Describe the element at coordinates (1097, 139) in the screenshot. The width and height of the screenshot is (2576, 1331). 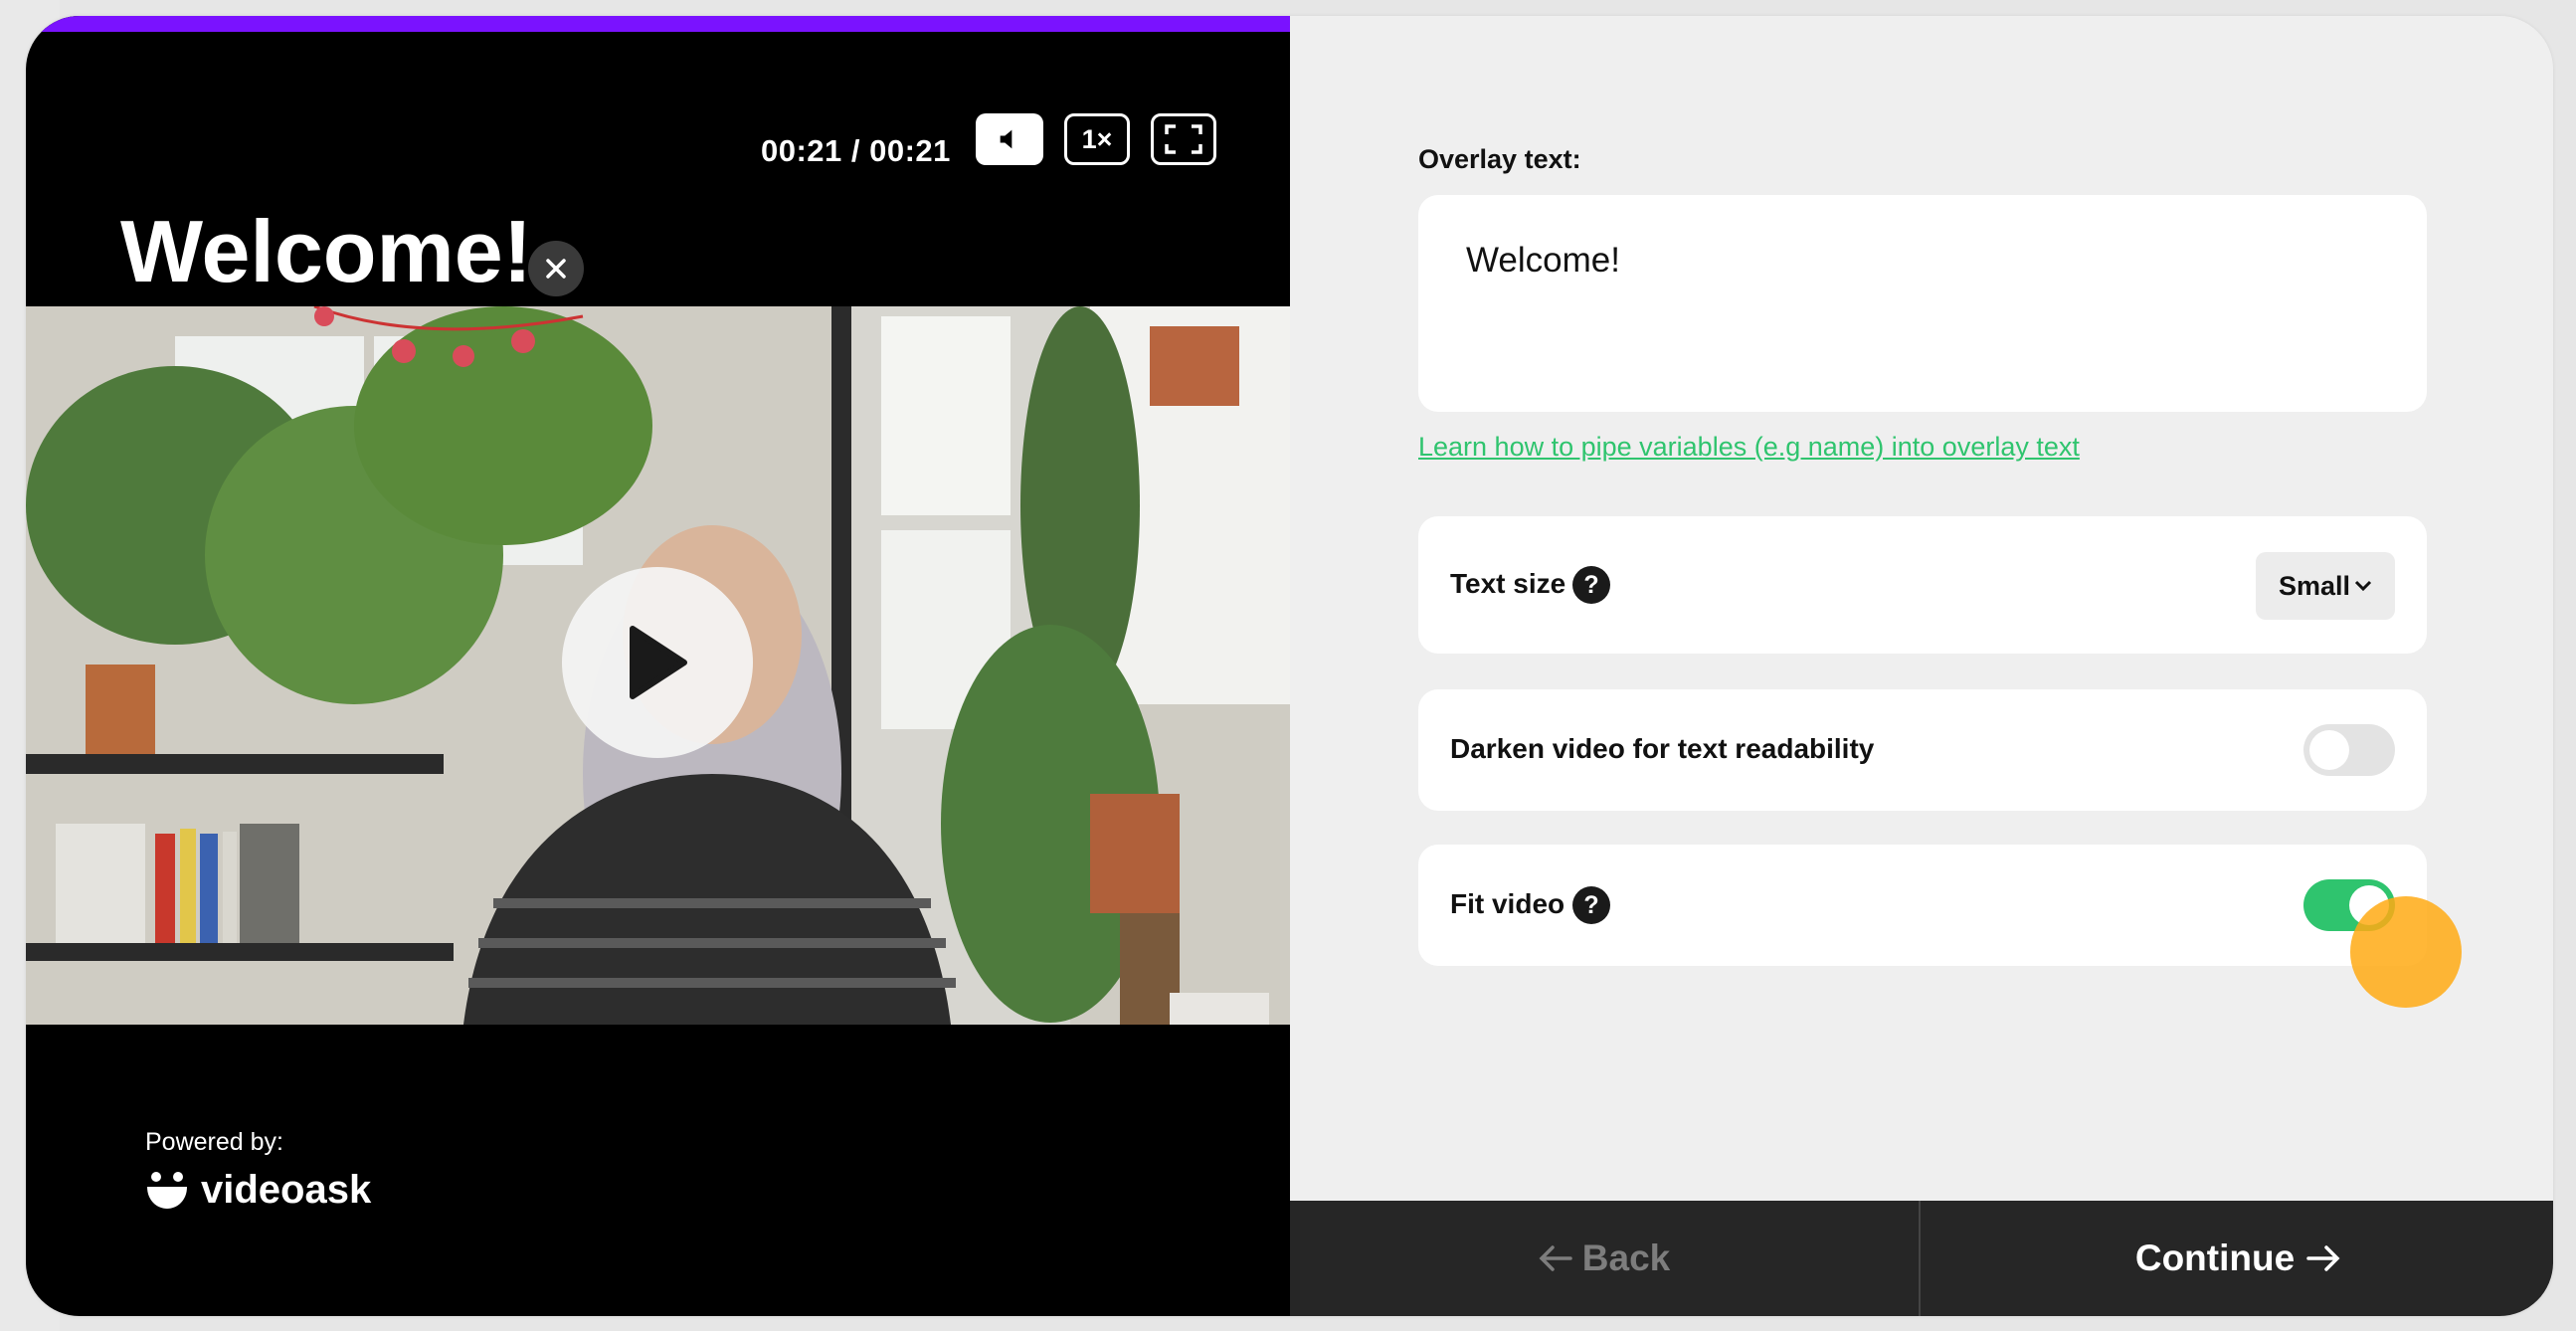
I see `playback-speed-button: 1×` at that location.